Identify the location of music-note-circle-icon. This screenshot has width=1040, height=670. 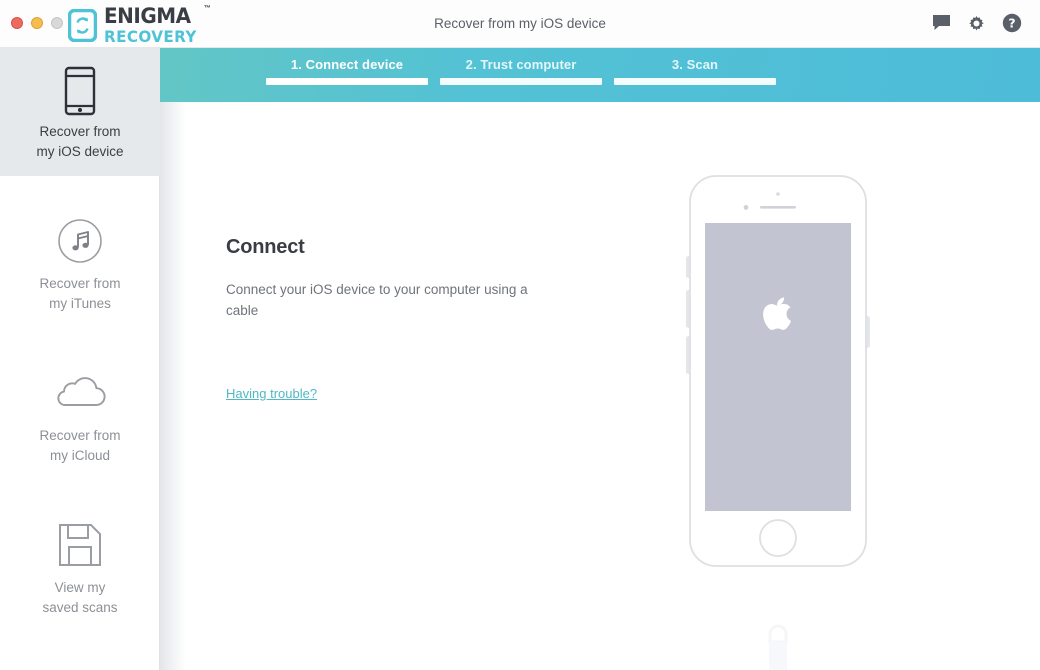
(80, 241).